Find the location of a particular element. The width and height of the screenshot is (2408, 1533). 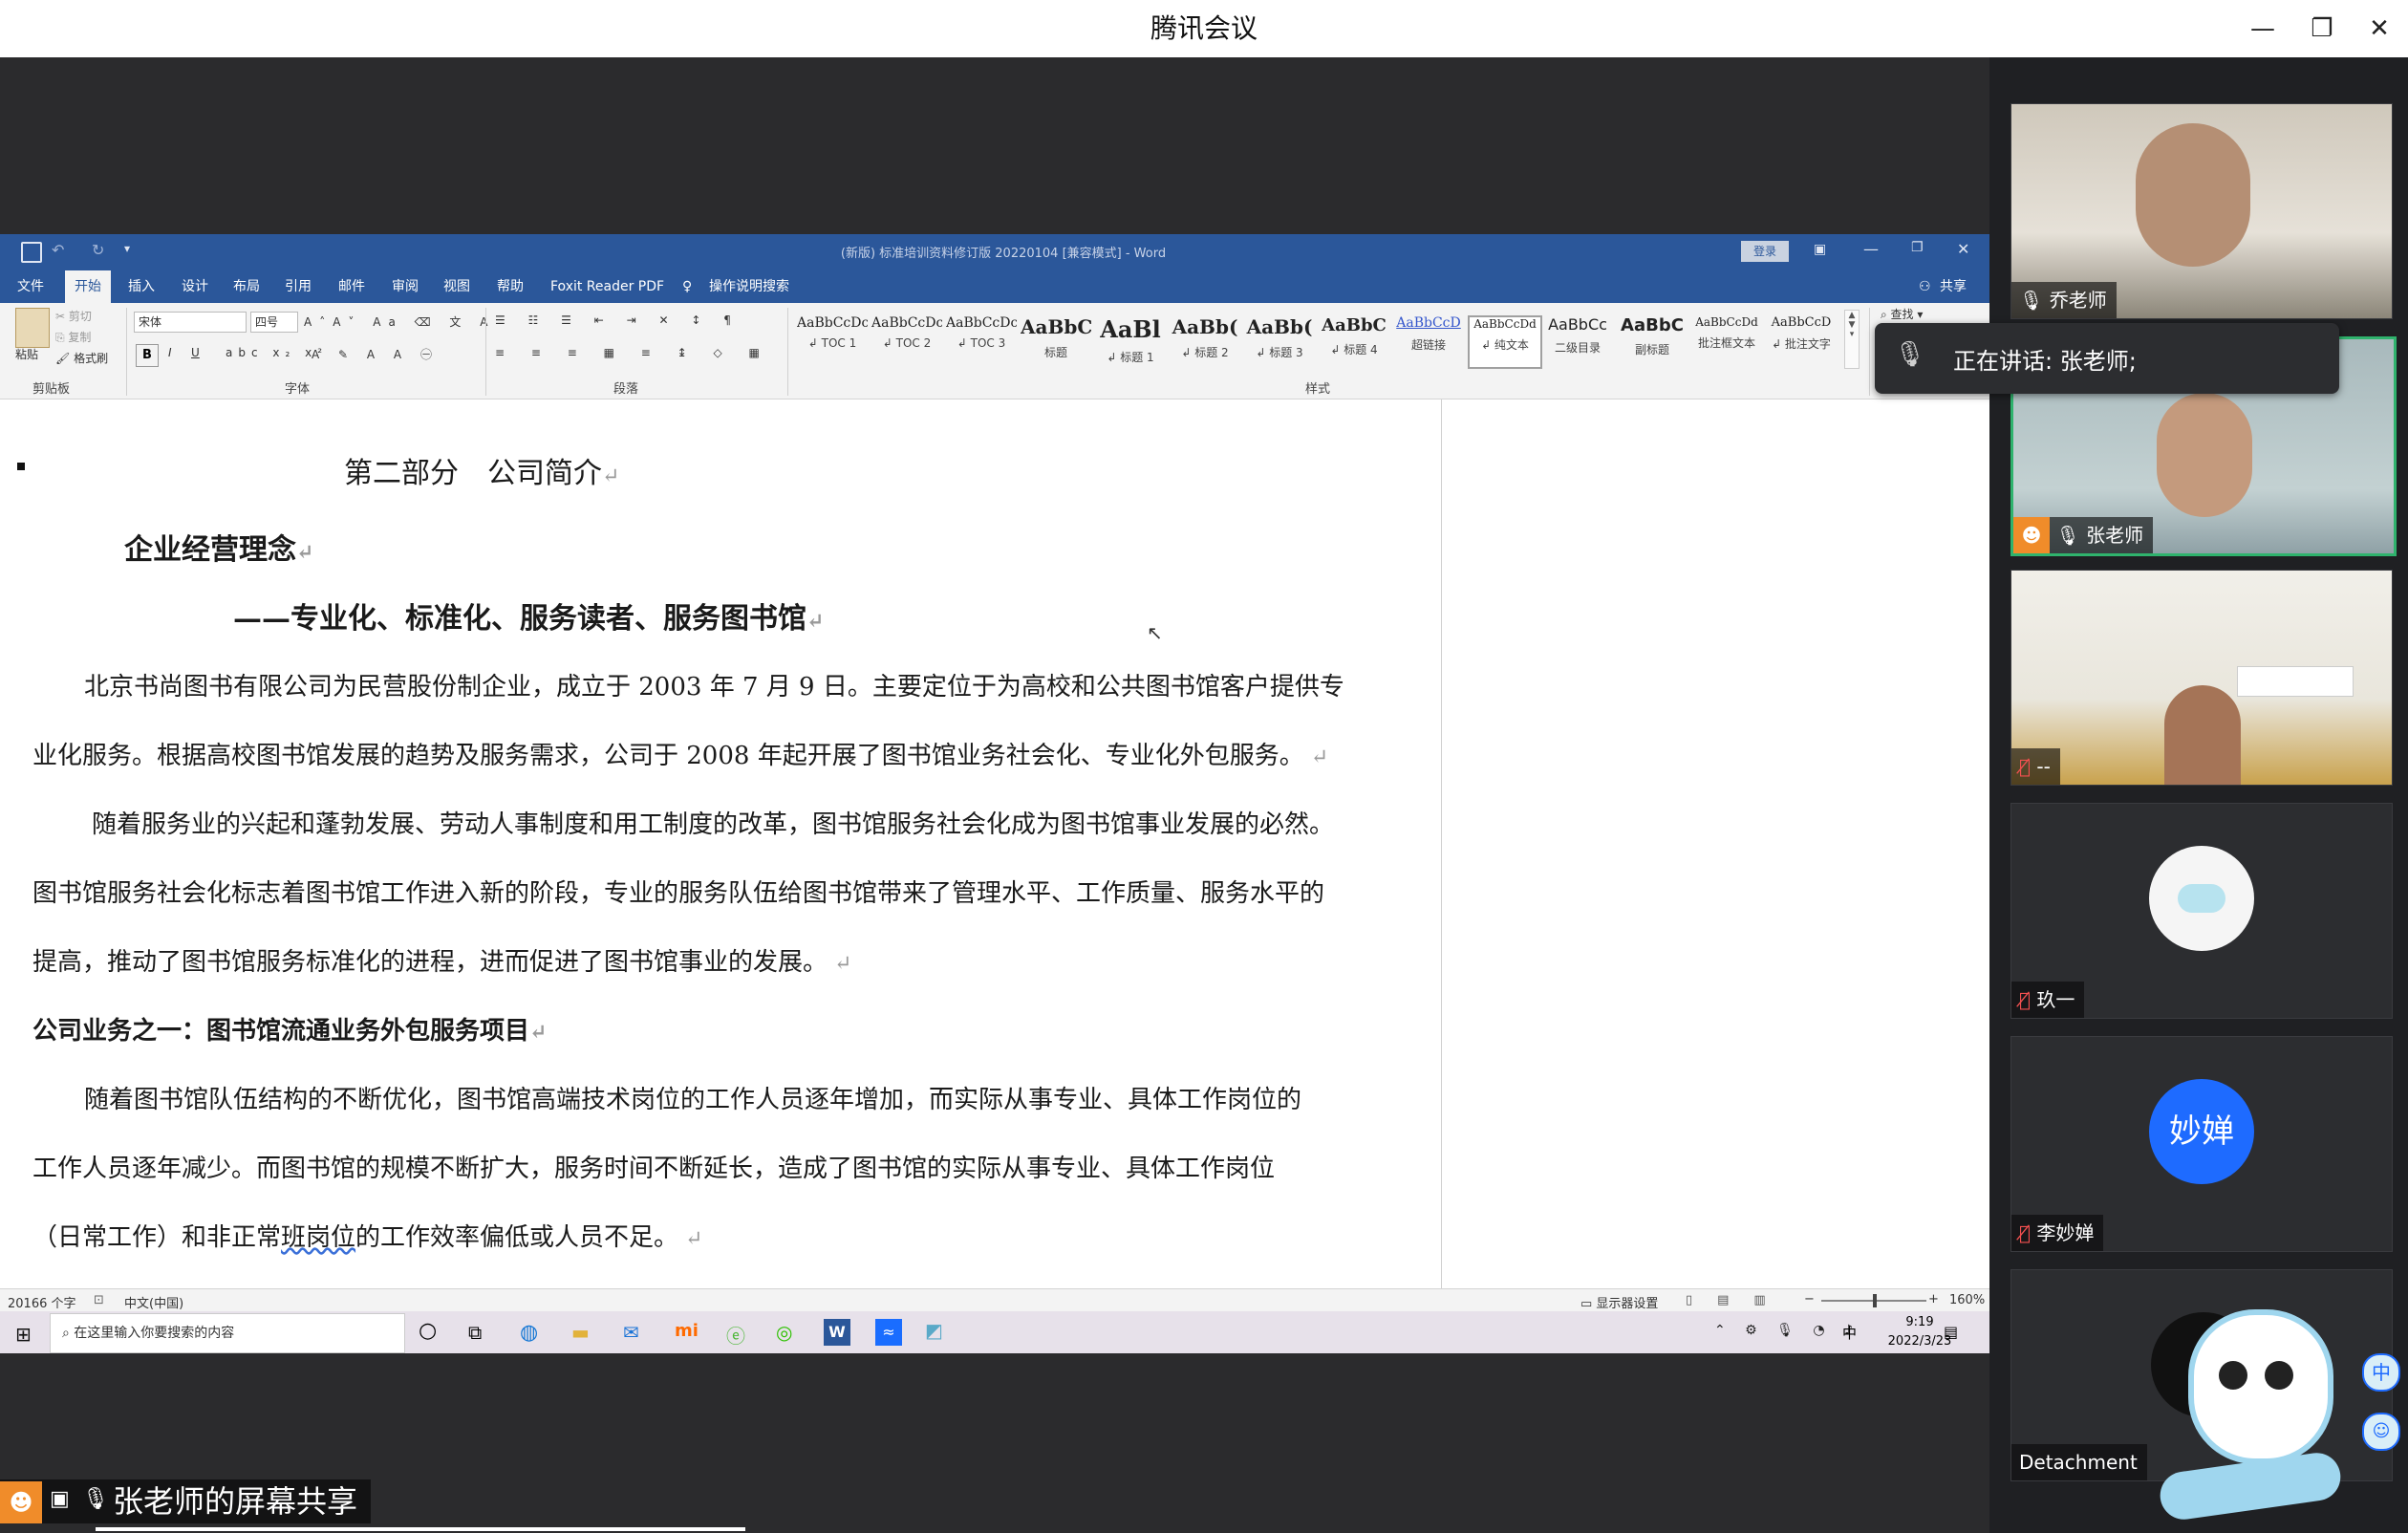

style-balloon-text: AaBbCcDd 批注框文本 is located at coordinates (1727, 340).